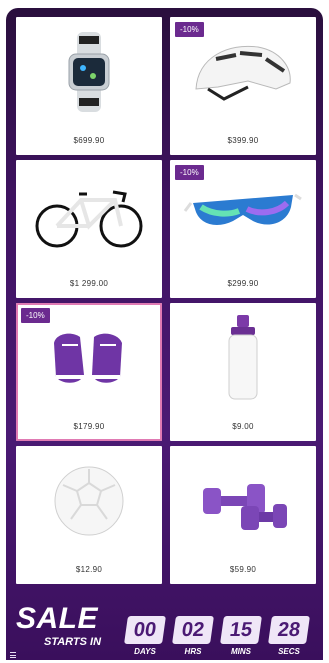 This screenshot has width=329, height=663. I want to click on countdown-minutes: 15 MINS, so click(241, 636).